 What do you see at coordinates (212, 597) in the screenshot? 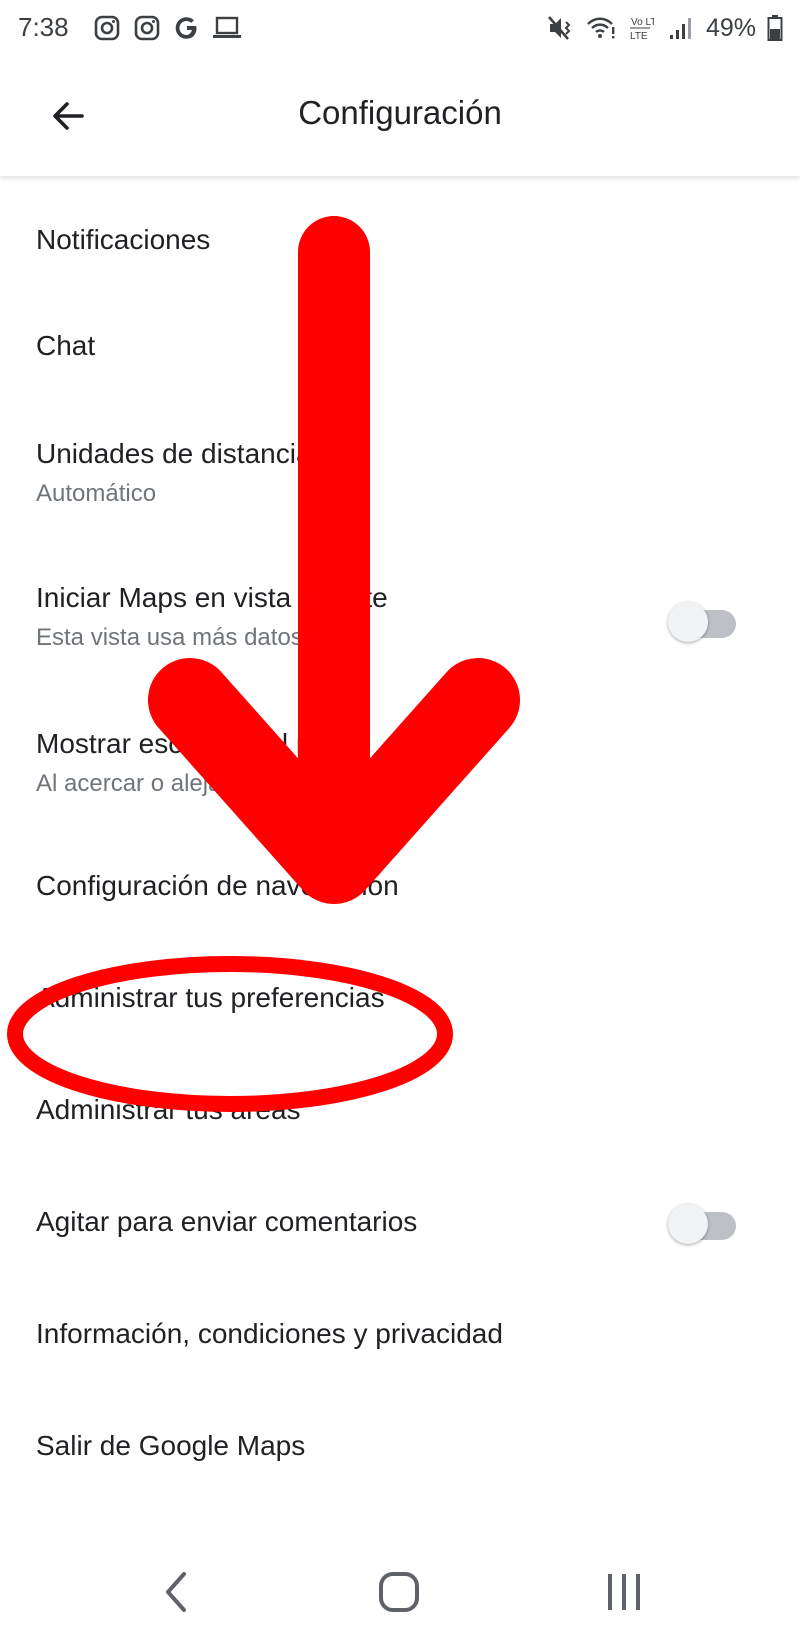
I see `setting-title: Iniciar Maps en vista satélite` at bounding box center [212, 597].